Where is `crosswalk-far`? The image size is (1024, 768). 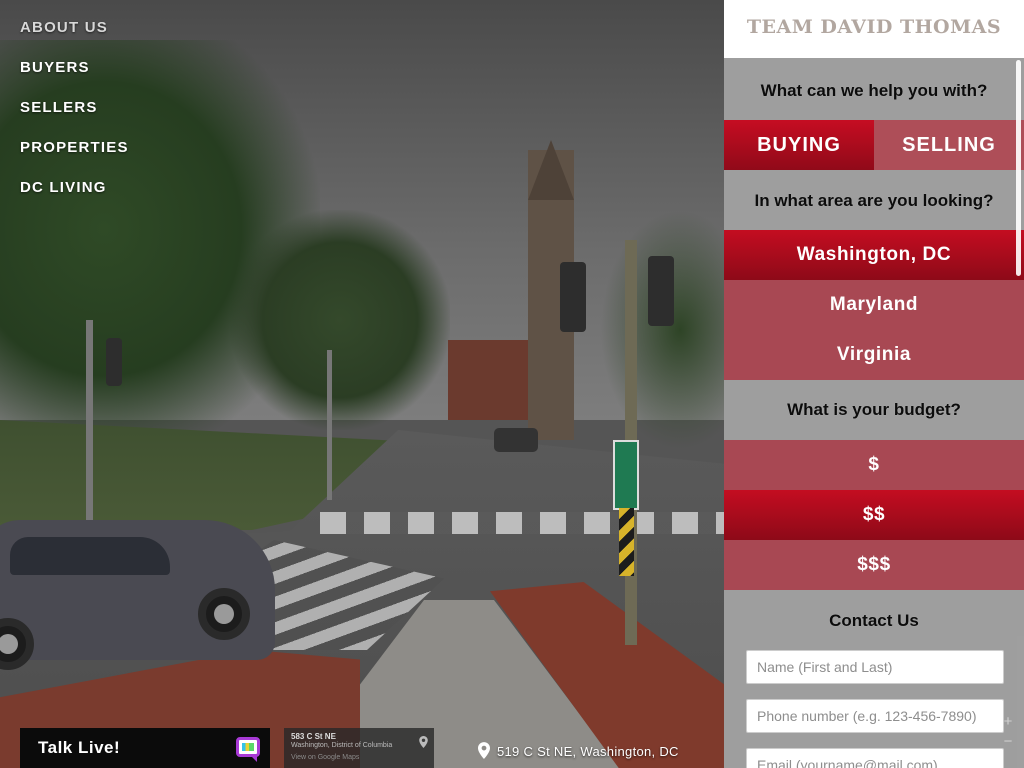 crosswalk-far is located at coordinates (522, 523).